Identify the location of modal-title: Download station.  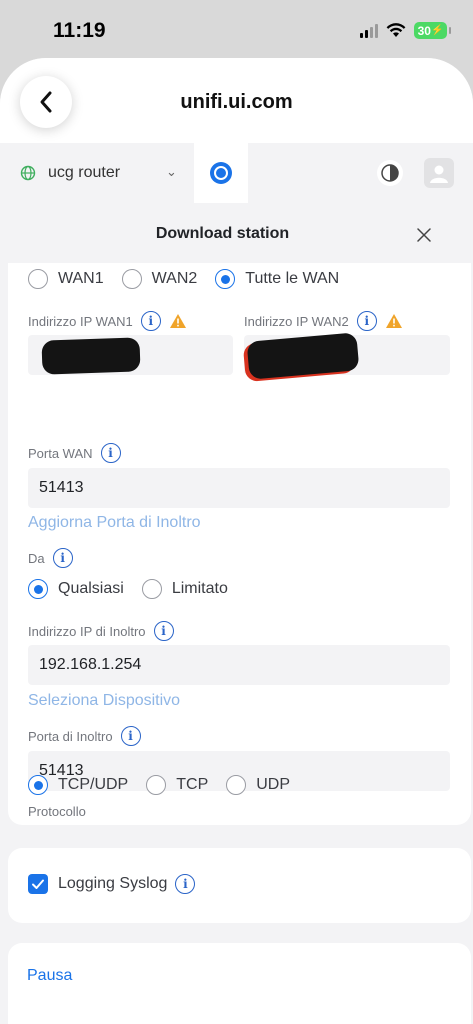
(222, 233).